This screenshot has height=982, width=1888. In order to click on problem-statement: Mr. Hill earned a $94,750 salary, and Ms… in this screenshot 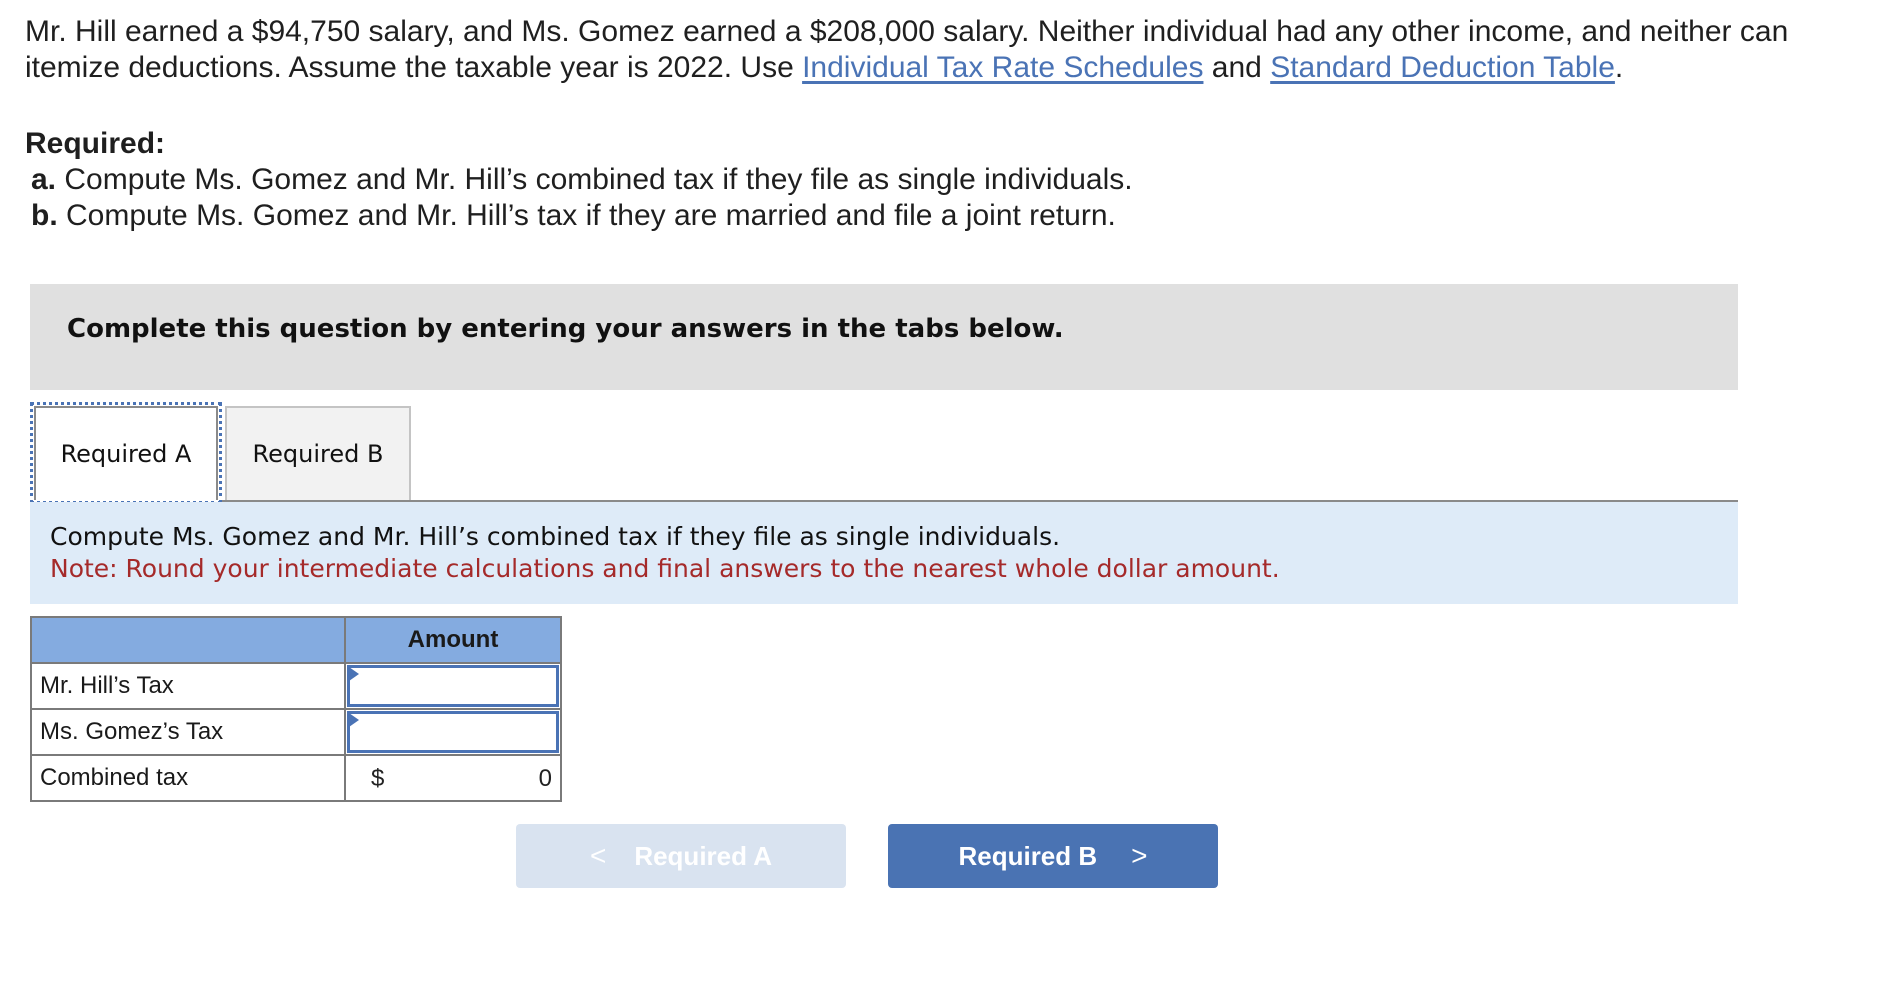, I will do `click(955, 50)`.